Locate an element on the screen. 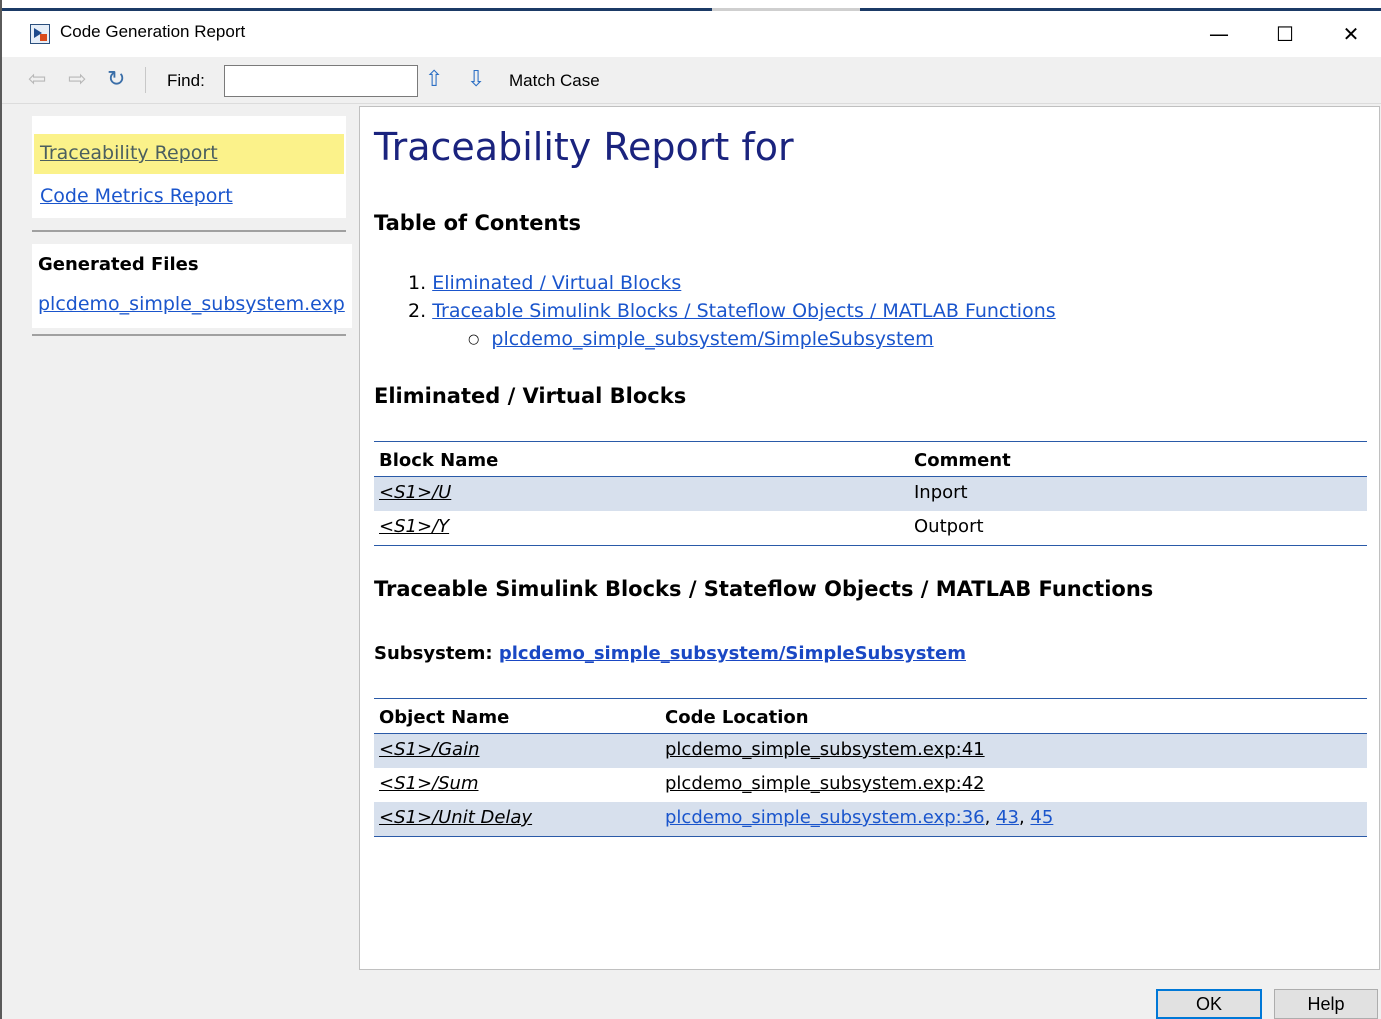 This screenshot has height=1019, width=1381. subsystem-label: Subsystem: is located at coordinates (433, 653).